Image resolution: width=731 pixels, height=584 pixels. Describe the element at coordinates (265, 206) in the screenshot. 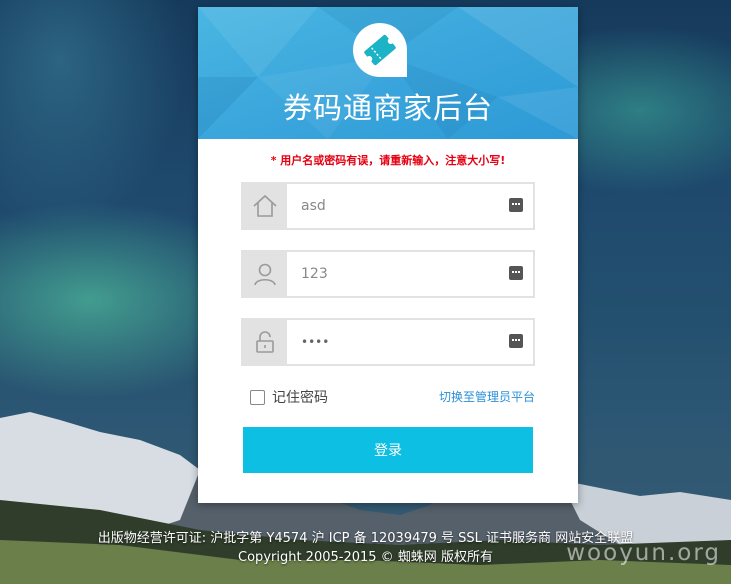

I see `home-icon` at that location.